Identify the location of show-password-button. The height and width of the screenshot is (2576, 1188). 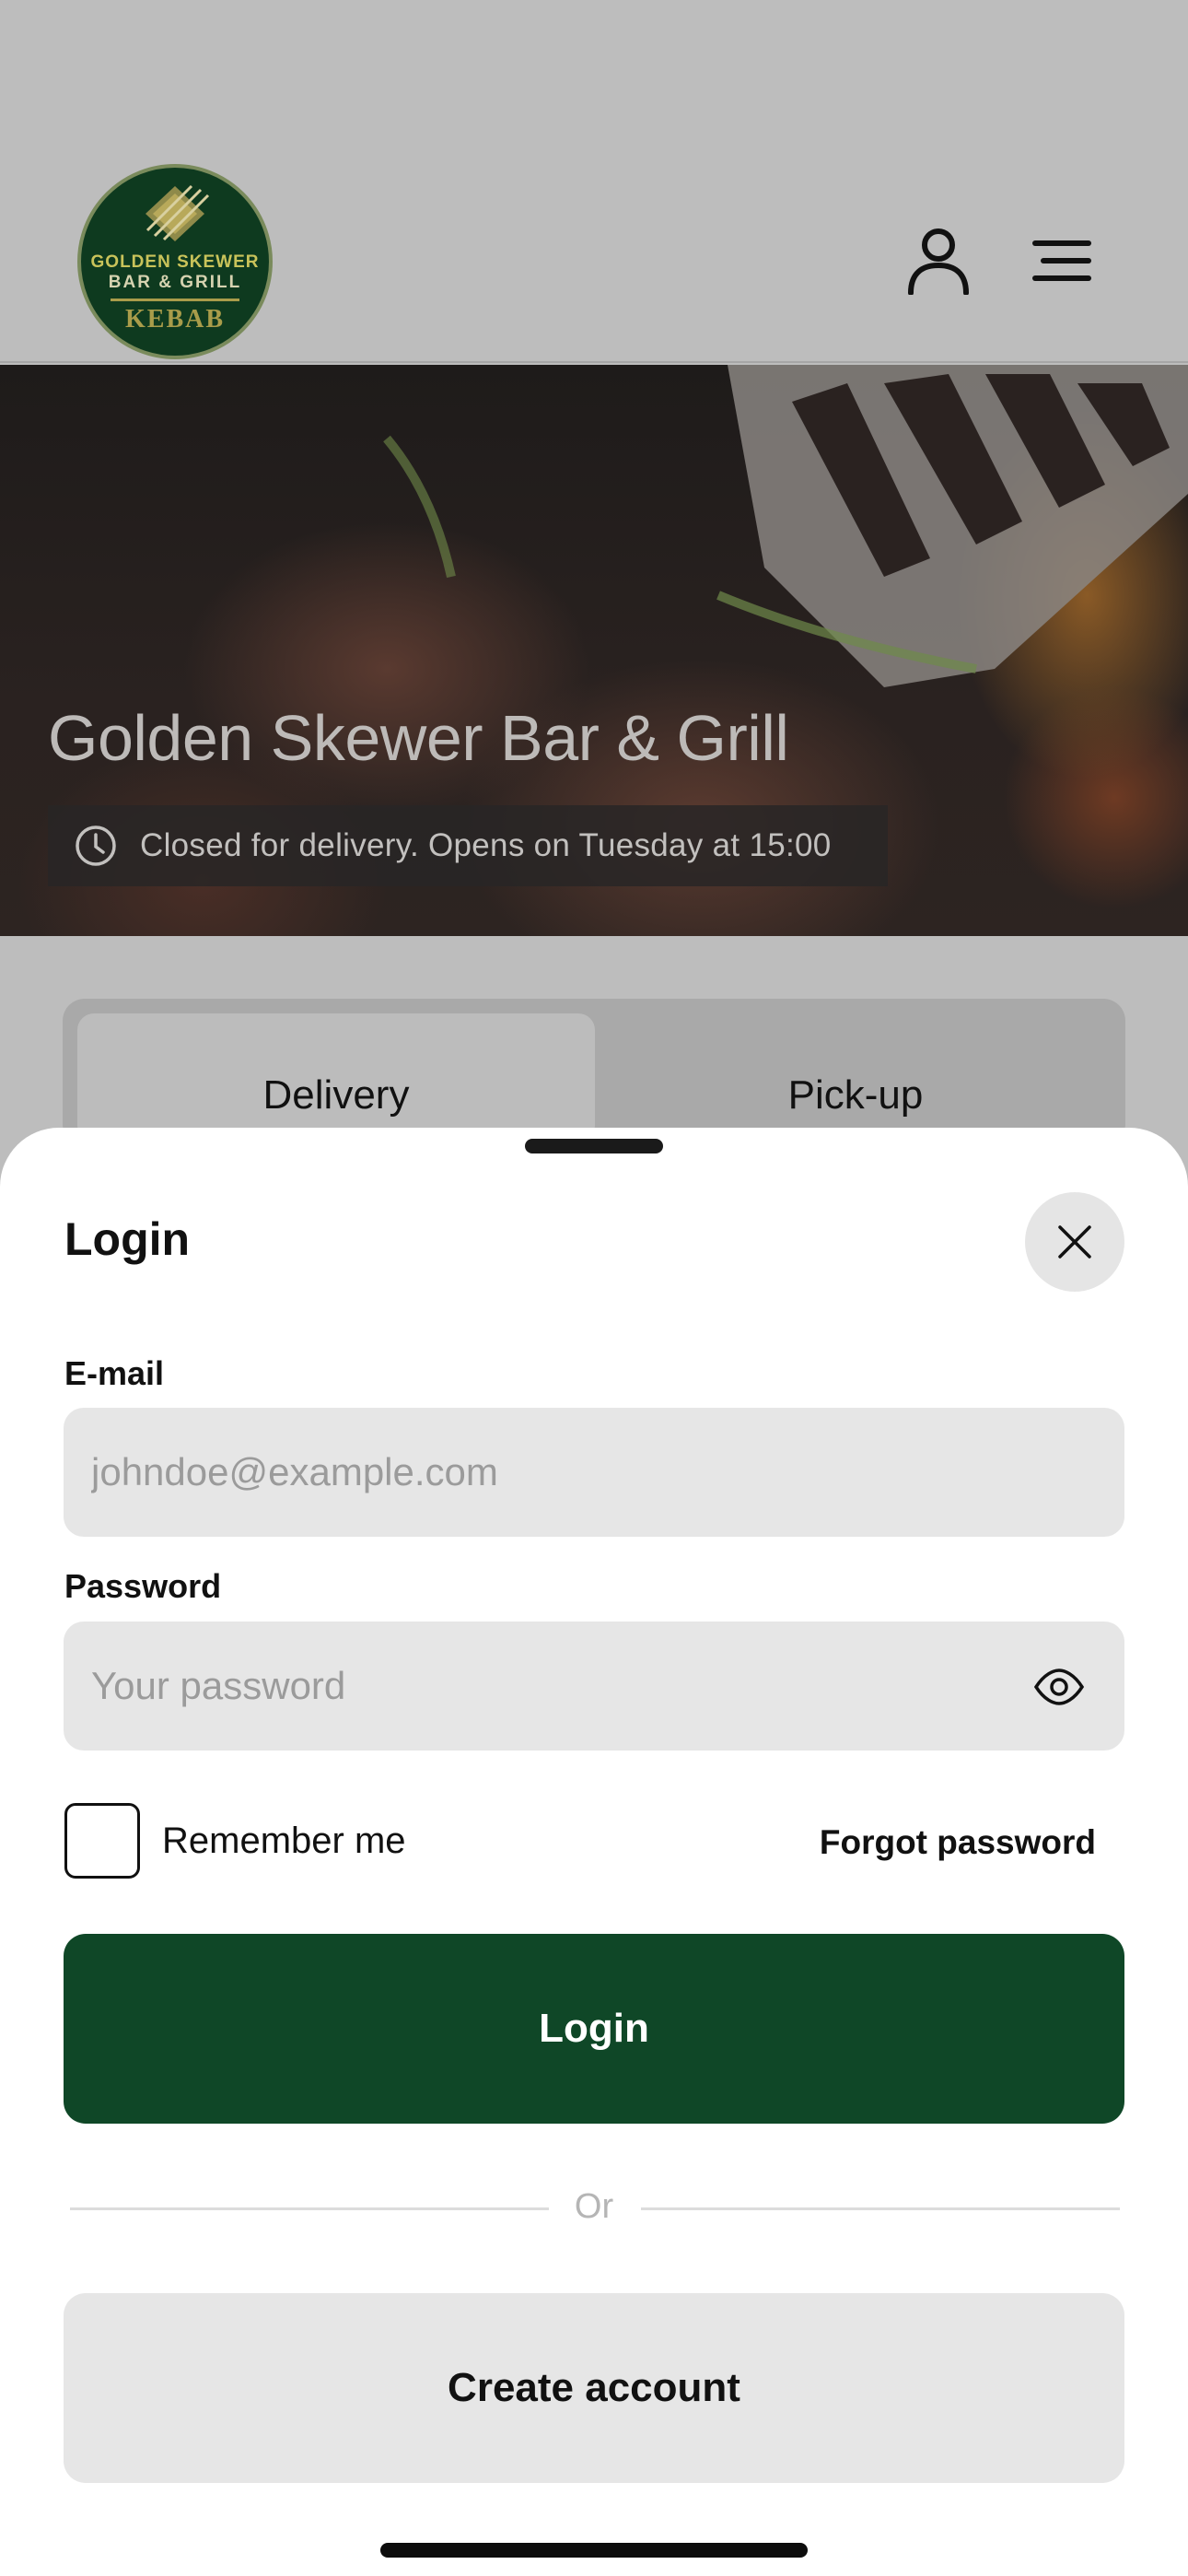
(1059, 1687).